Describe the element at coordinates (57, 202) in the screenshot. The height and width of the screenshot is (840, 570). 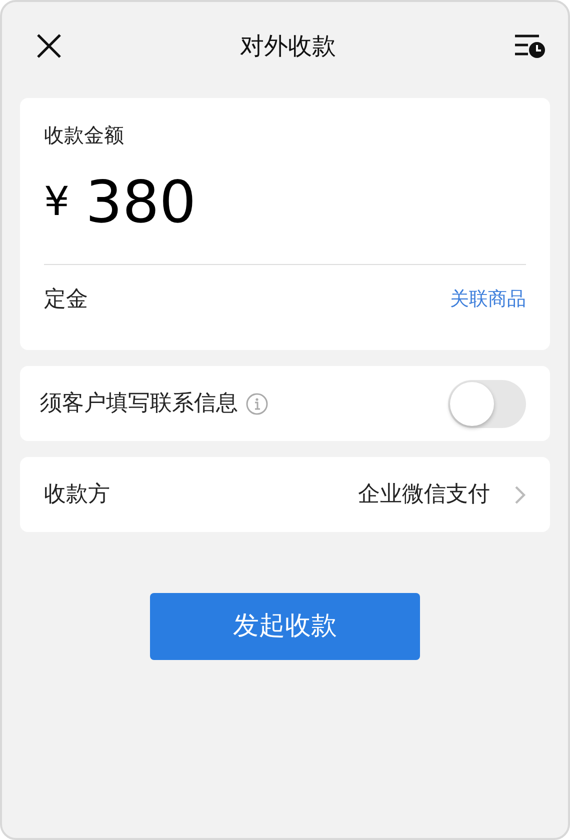
I see `currency-symbol: ¥` at that location.